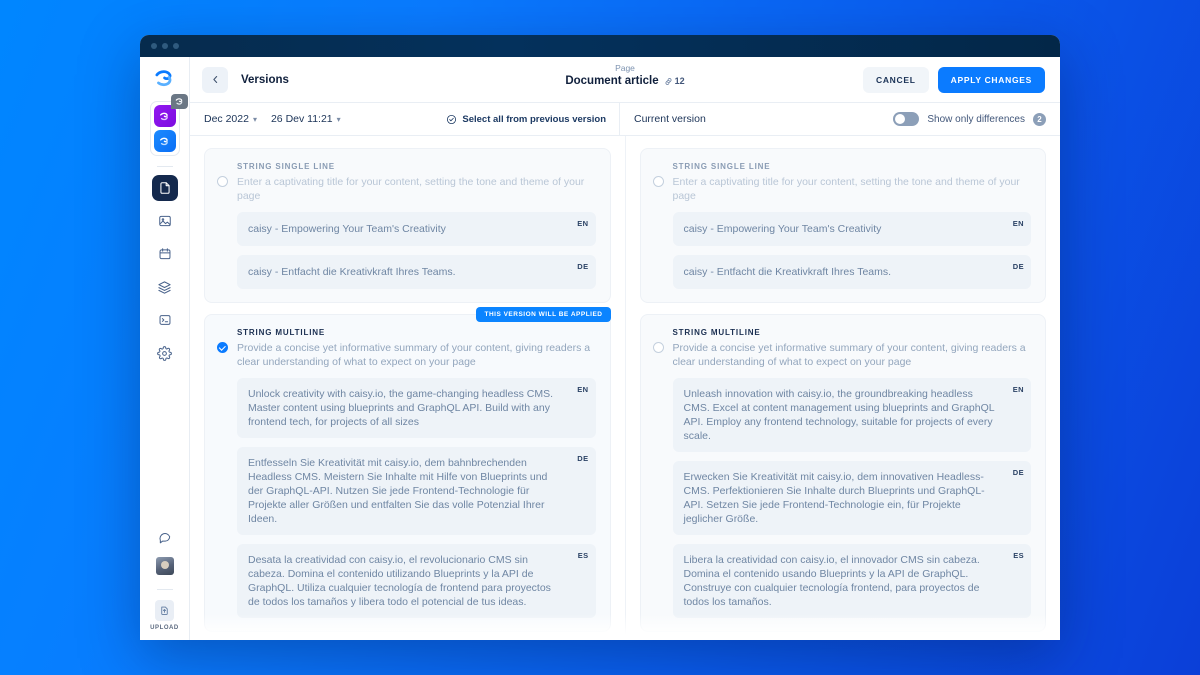 The height and width of the screenshot is (675, 1200). I want to click on link-count-value: 12, so click(679, 81).